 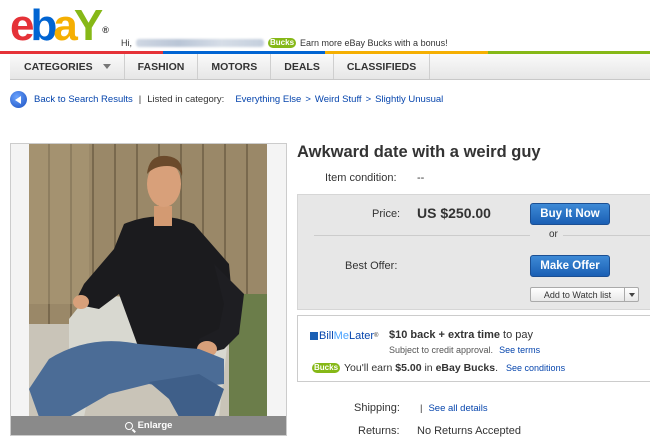 What do you see at coordinates (361, 336) in the screenshot?
I see `bml-later: Later` at bounding box center [361, 336].